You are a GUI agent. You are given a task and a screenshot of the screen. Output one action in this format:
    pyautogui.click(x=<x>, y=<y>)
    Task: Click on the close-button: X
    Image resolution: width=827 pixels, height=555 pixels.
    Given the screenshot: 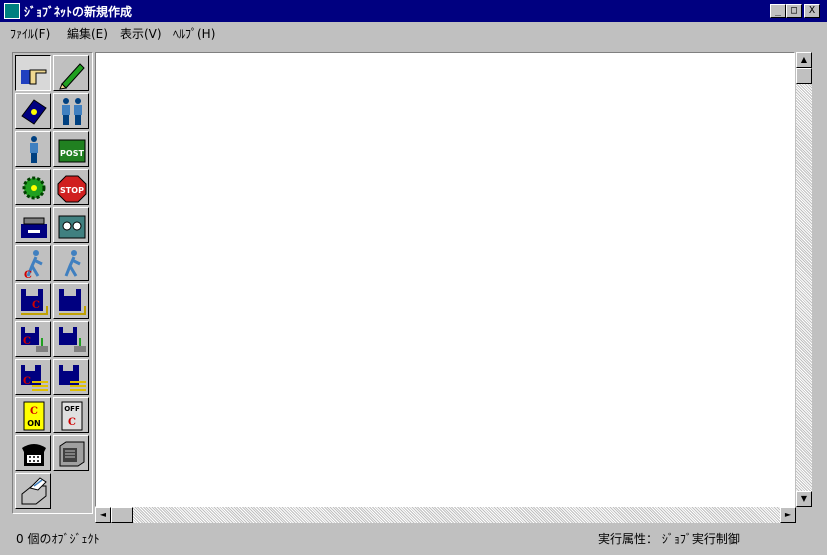 What is the action you would take?
    pyautogui.click(x=812, y=11)
    